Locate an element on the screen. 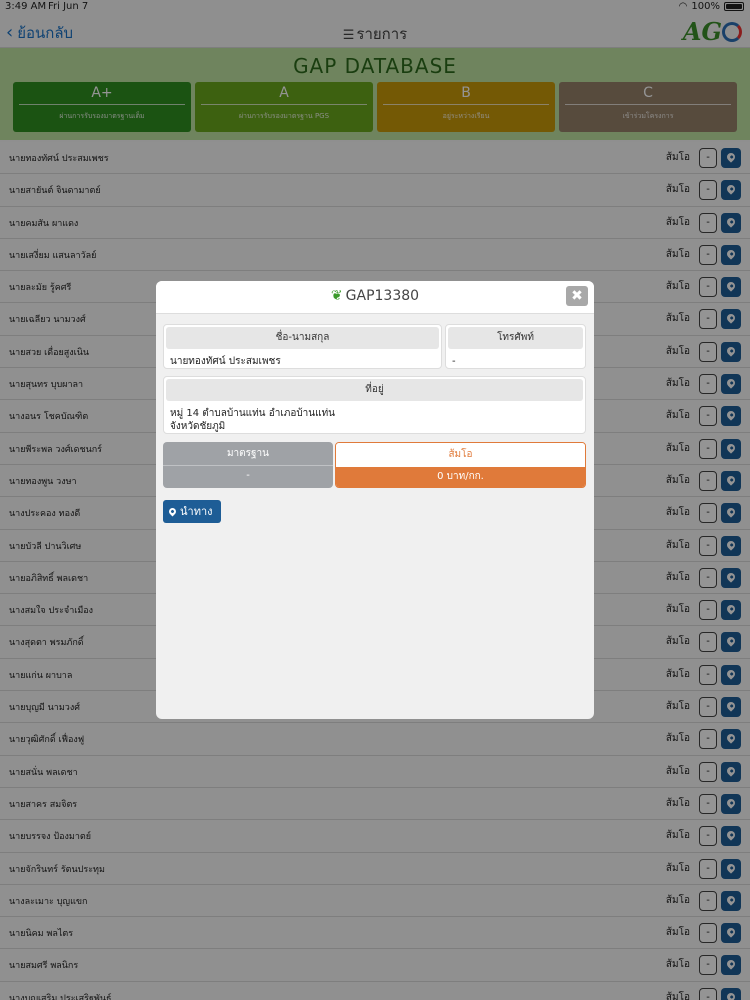 The image size is (750, 1000). address-line-1: หมู่ 14 ตำบลบ้านแท่น อำเภอบ้านแท่น is located at coordinates (253, 413).